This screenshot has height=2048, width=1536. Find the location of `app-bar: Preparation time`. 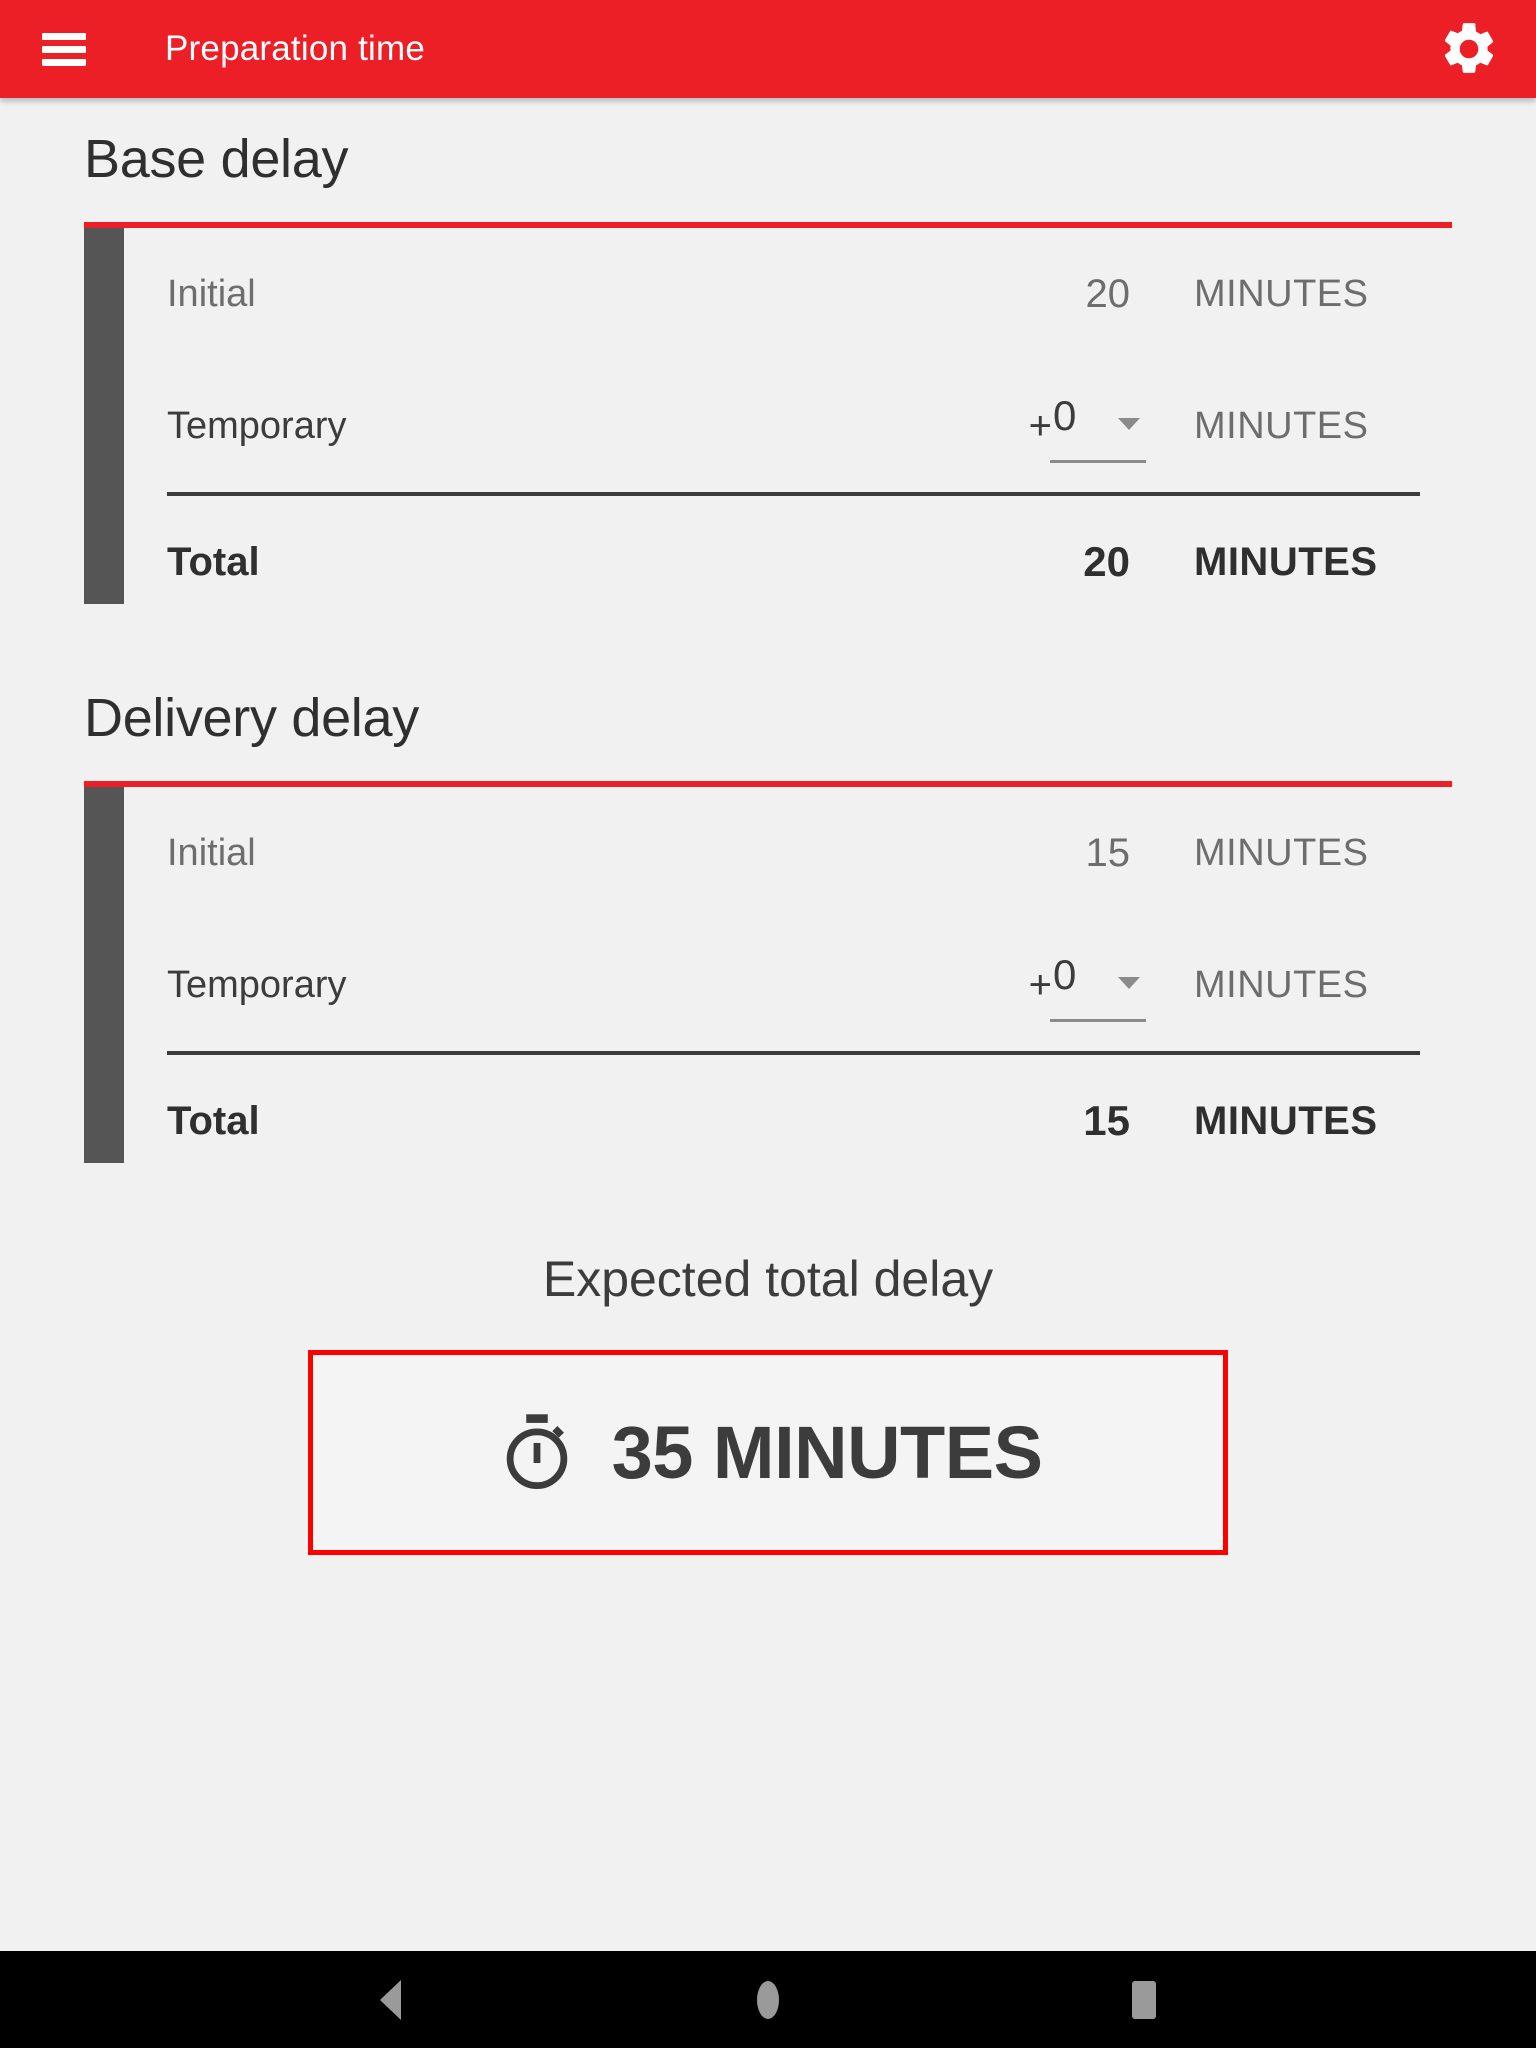

app-bar: Preparation time is located at coordinates (768, 49).